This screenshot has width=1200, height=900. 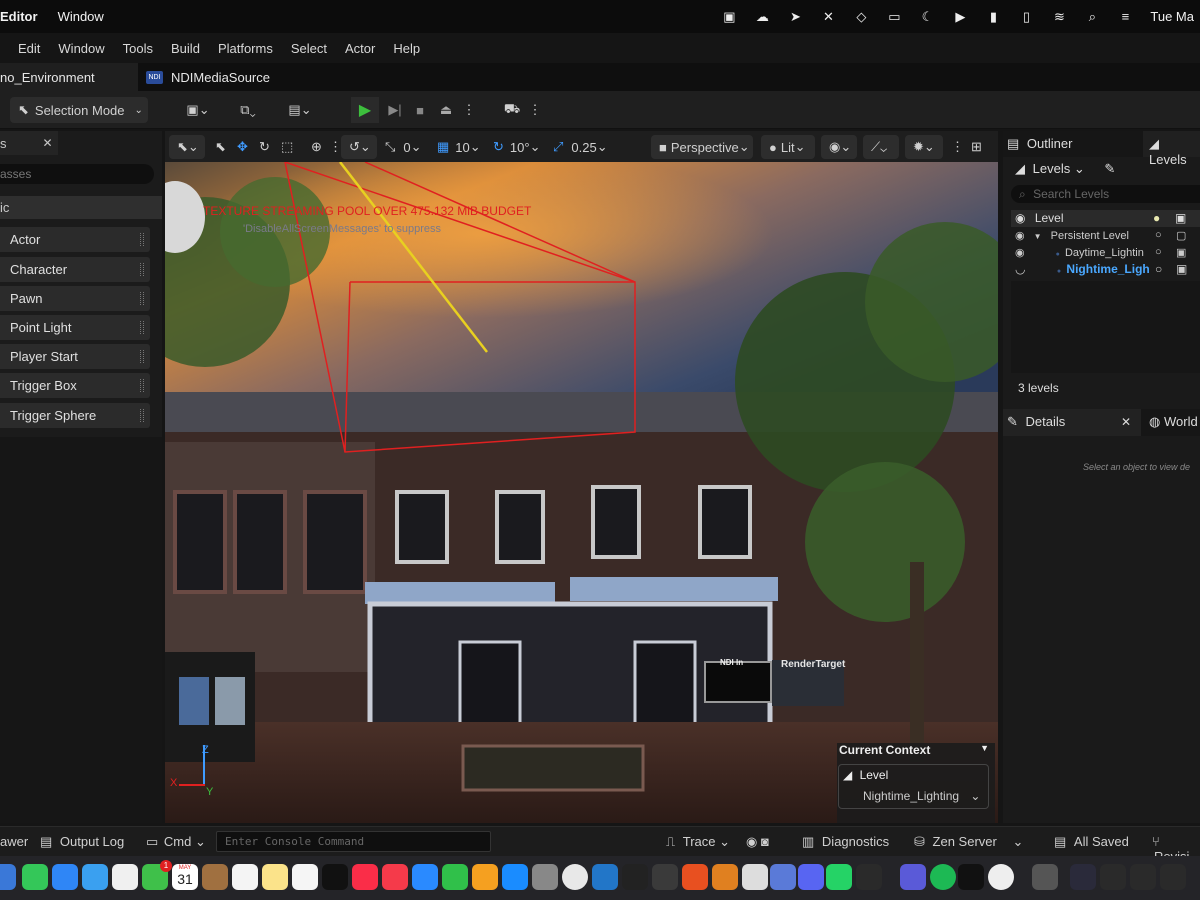 What do you see at coordinates (245, 48) in the screenshot?
I see `menu-platforms: Platforms` at bounding box center [245, 48].